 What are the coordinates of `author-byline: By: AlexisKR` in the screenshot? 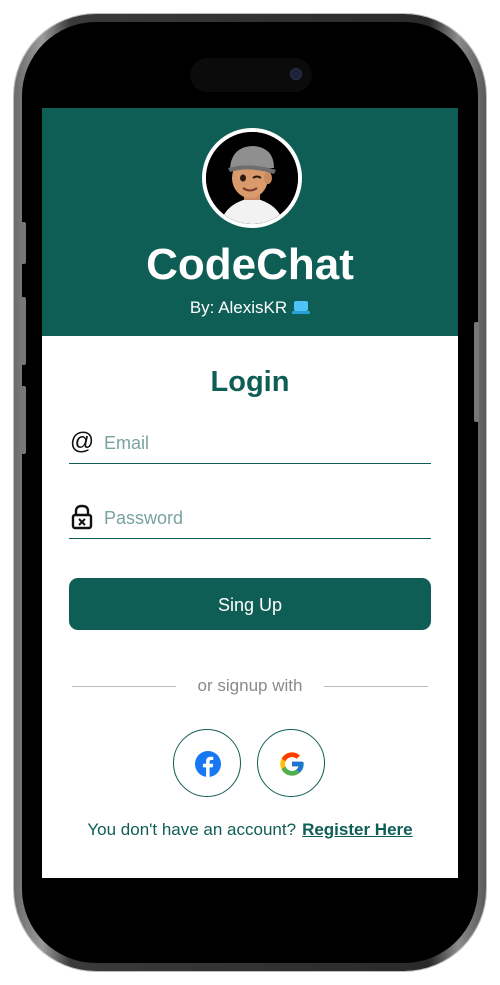 It's located at (250, 308).